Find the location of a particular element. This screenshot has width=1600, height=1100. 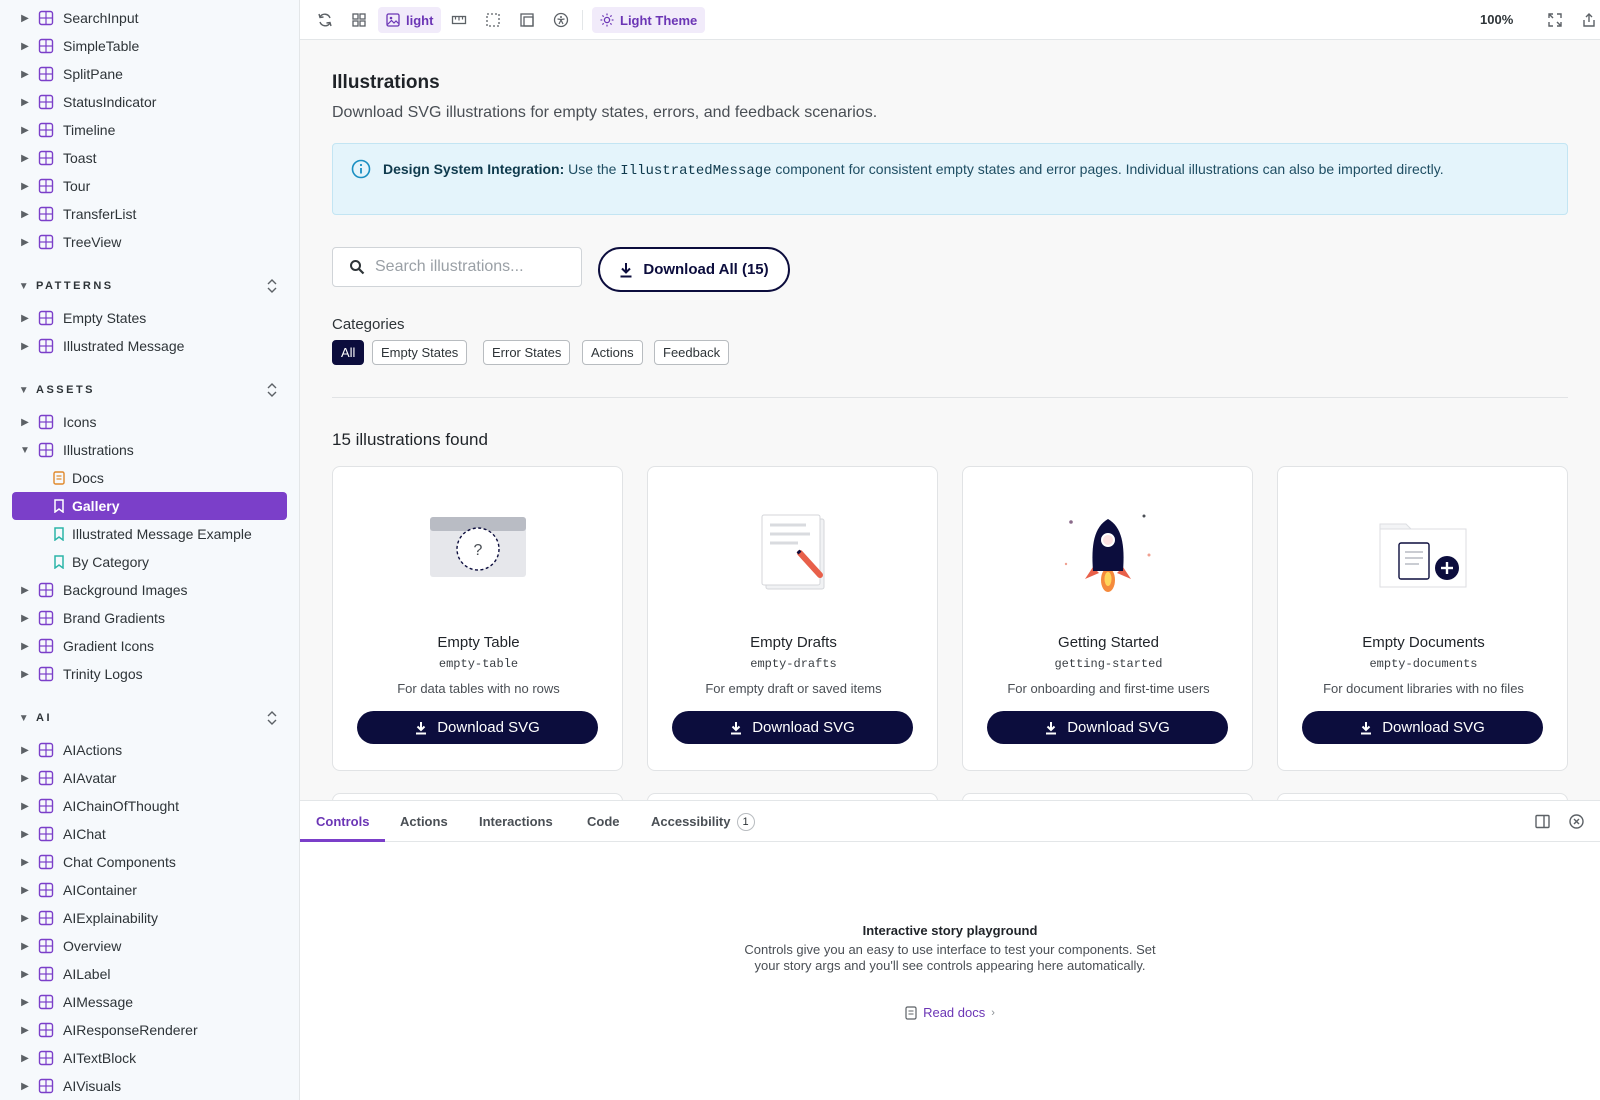

accessibility-button is located at coordinates (561, 20).